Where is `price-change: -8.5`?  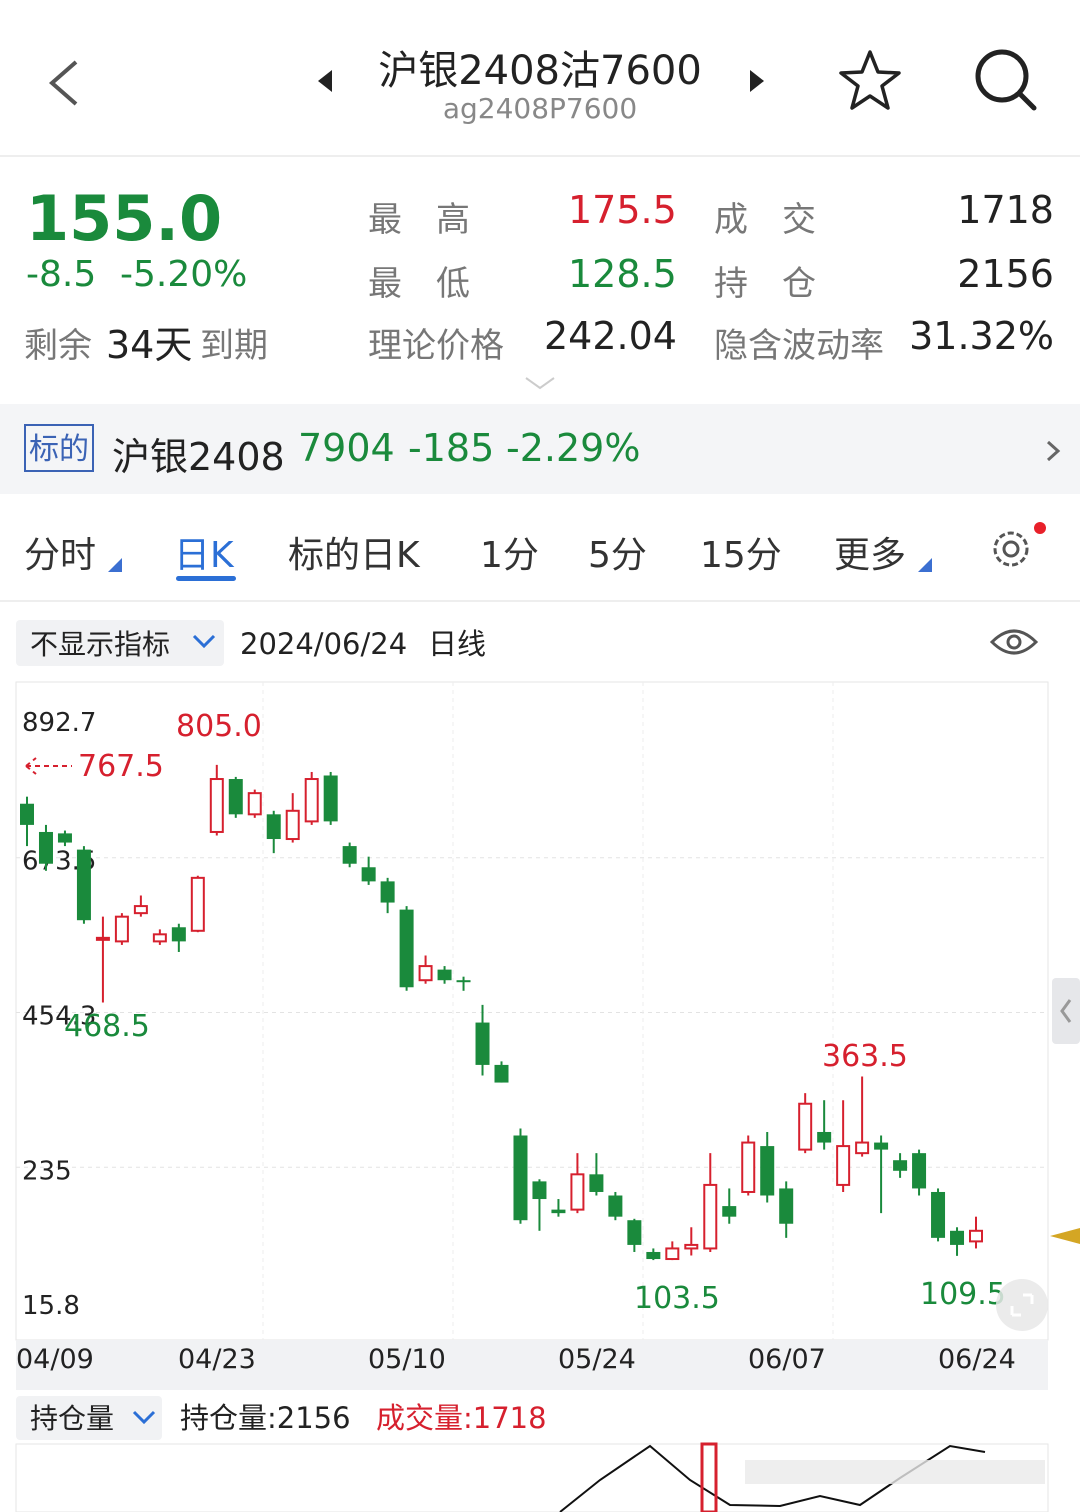 price-change: -8.5 is located at coordinates (61, 274).